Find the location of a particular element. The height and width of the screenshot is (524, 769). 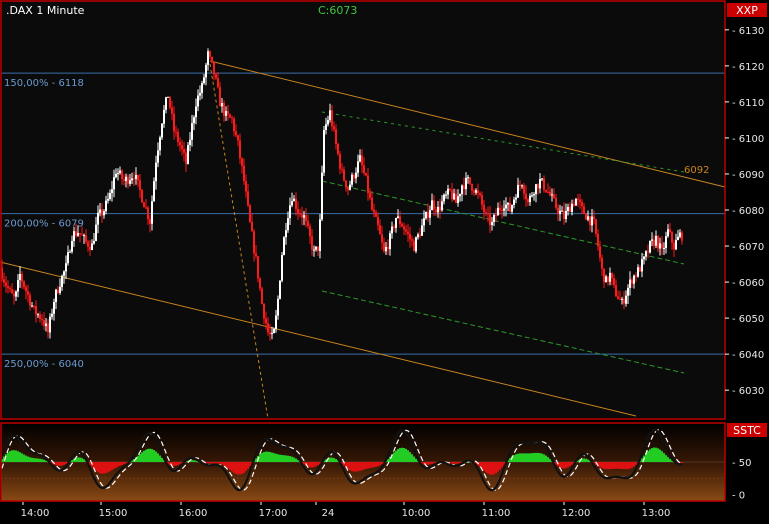

x-tick-label-1: 15:00 is located at coordinates (113, 513).